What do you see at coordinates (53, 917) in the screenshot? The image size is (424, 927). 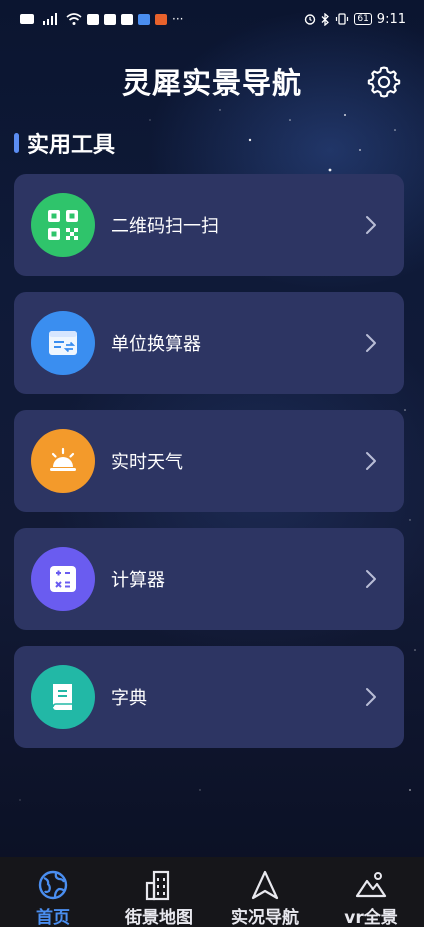 I see `nav-label: 首页` at bounding box center [53, 917].